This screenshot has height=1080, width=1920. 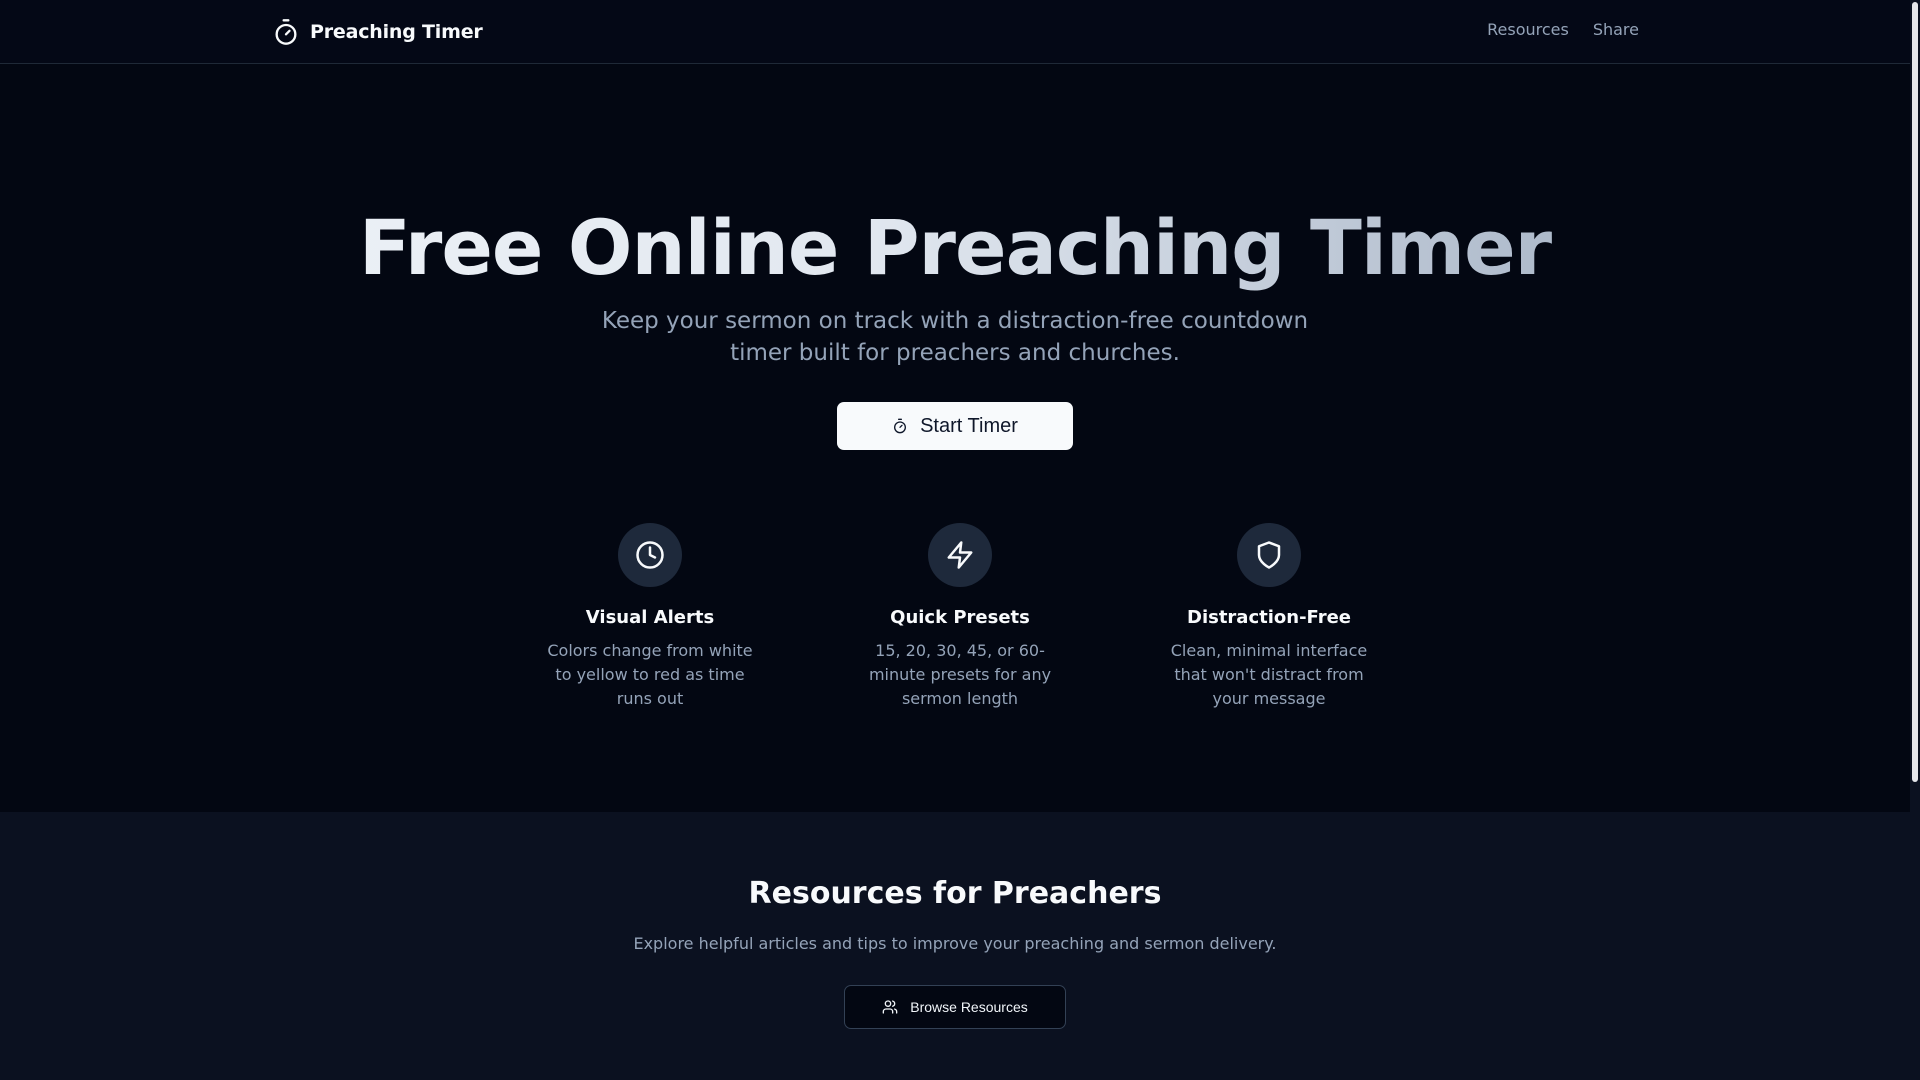 I want to click on browse-resources-button: Browse Resources, so click(x=955, y=1007).